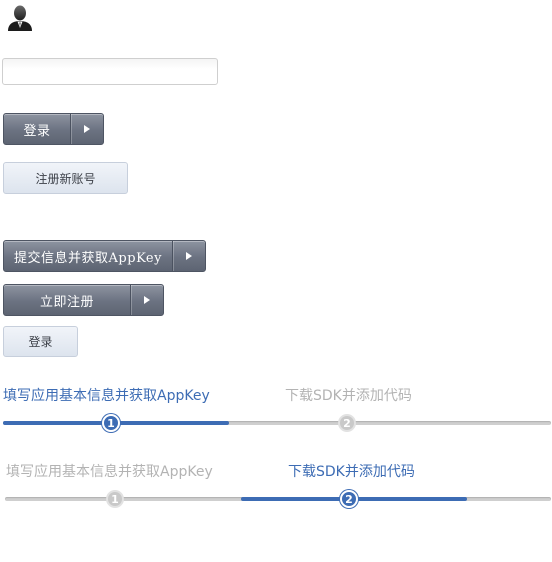 Image resolution: width=552 pixels, height=562 pixels. I want to click on login-split-button: 登录, so click(53, 129).